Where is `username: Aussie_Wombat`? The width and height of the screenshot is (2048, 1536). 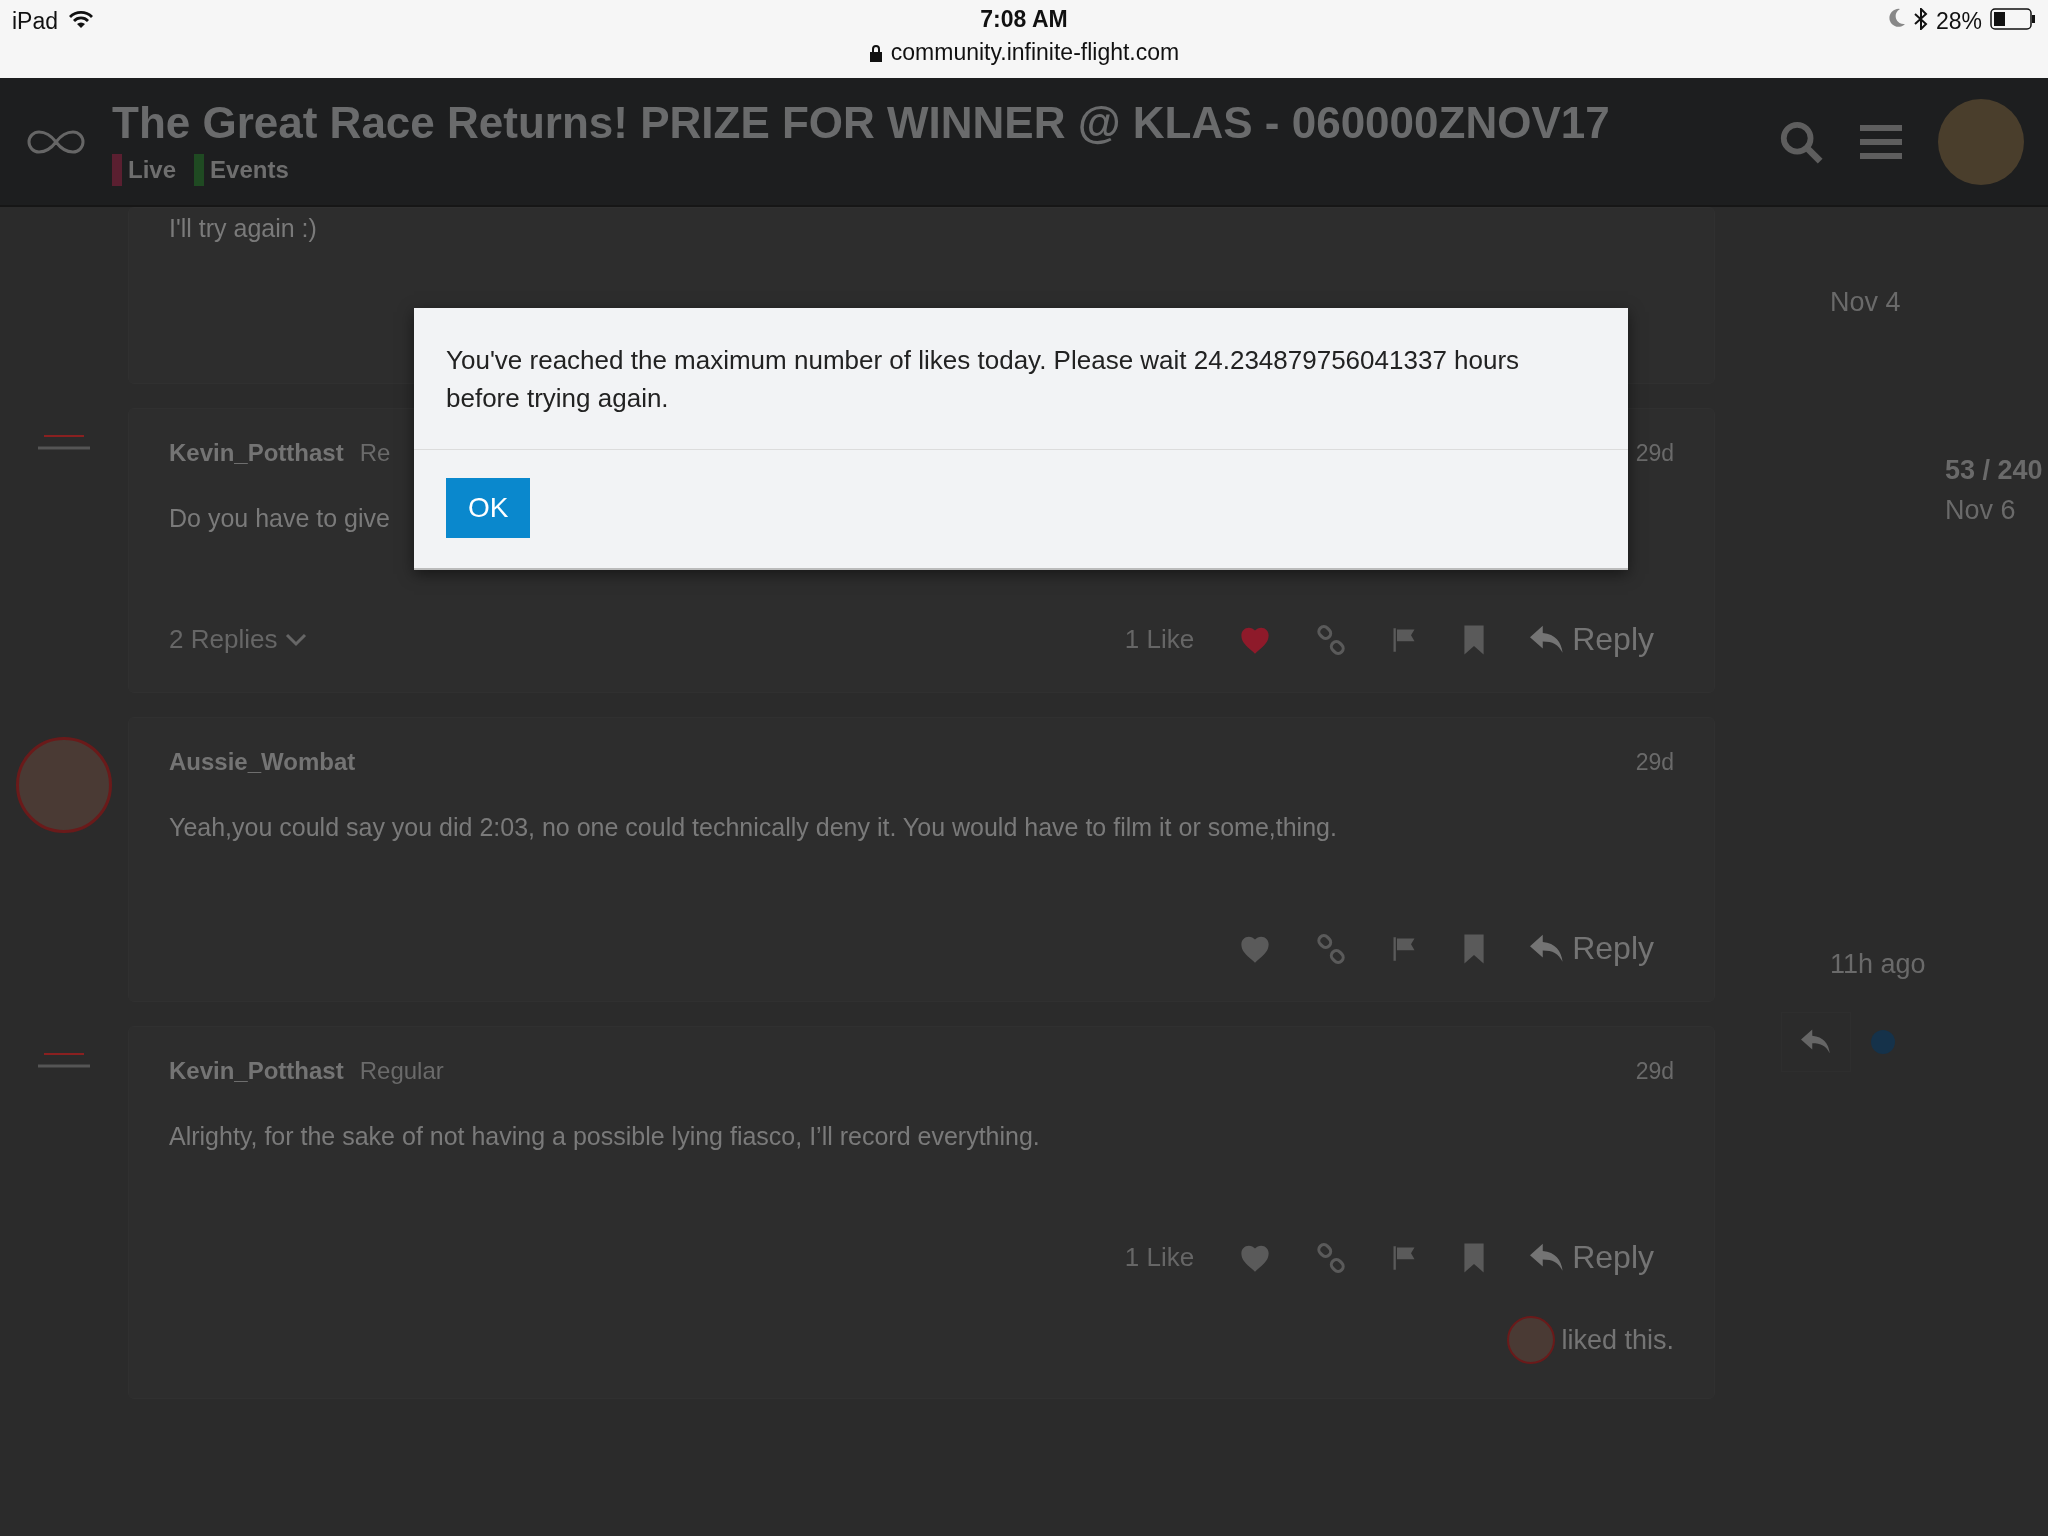
username: Aussie_Wombat is located at coordinates (262, 762).